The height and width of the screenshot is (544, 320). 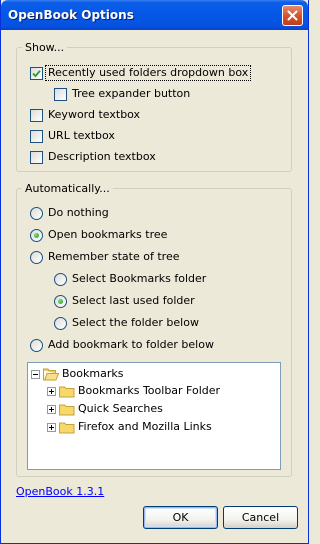 What do you see at coordinates (260, 517) in the screenshot?
I see `cancel-button: Cancel` at bounding box center [260, 517].